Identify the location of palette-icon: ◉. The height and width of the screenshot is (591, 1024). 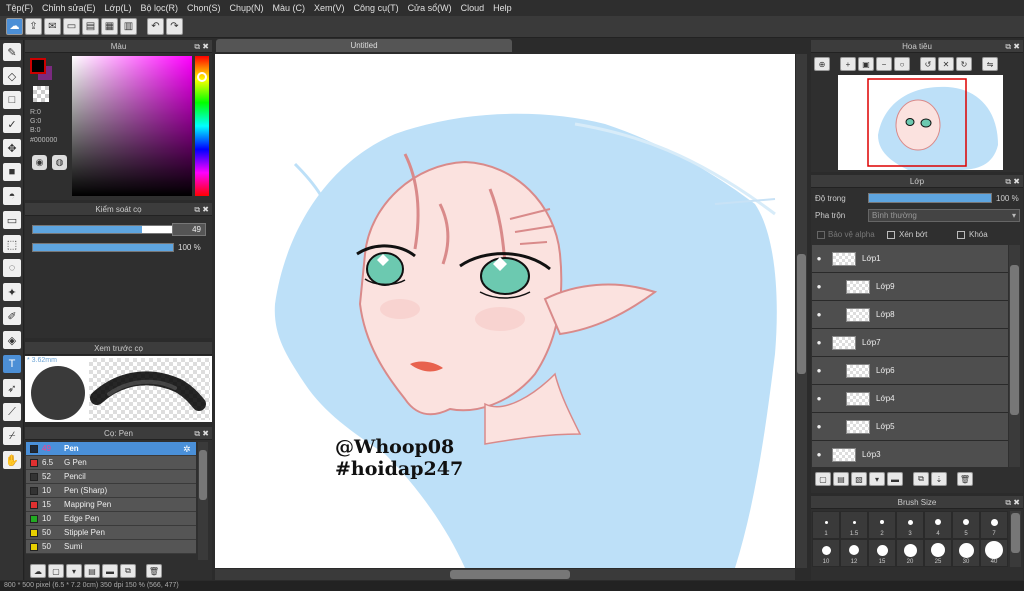
(39, 162).